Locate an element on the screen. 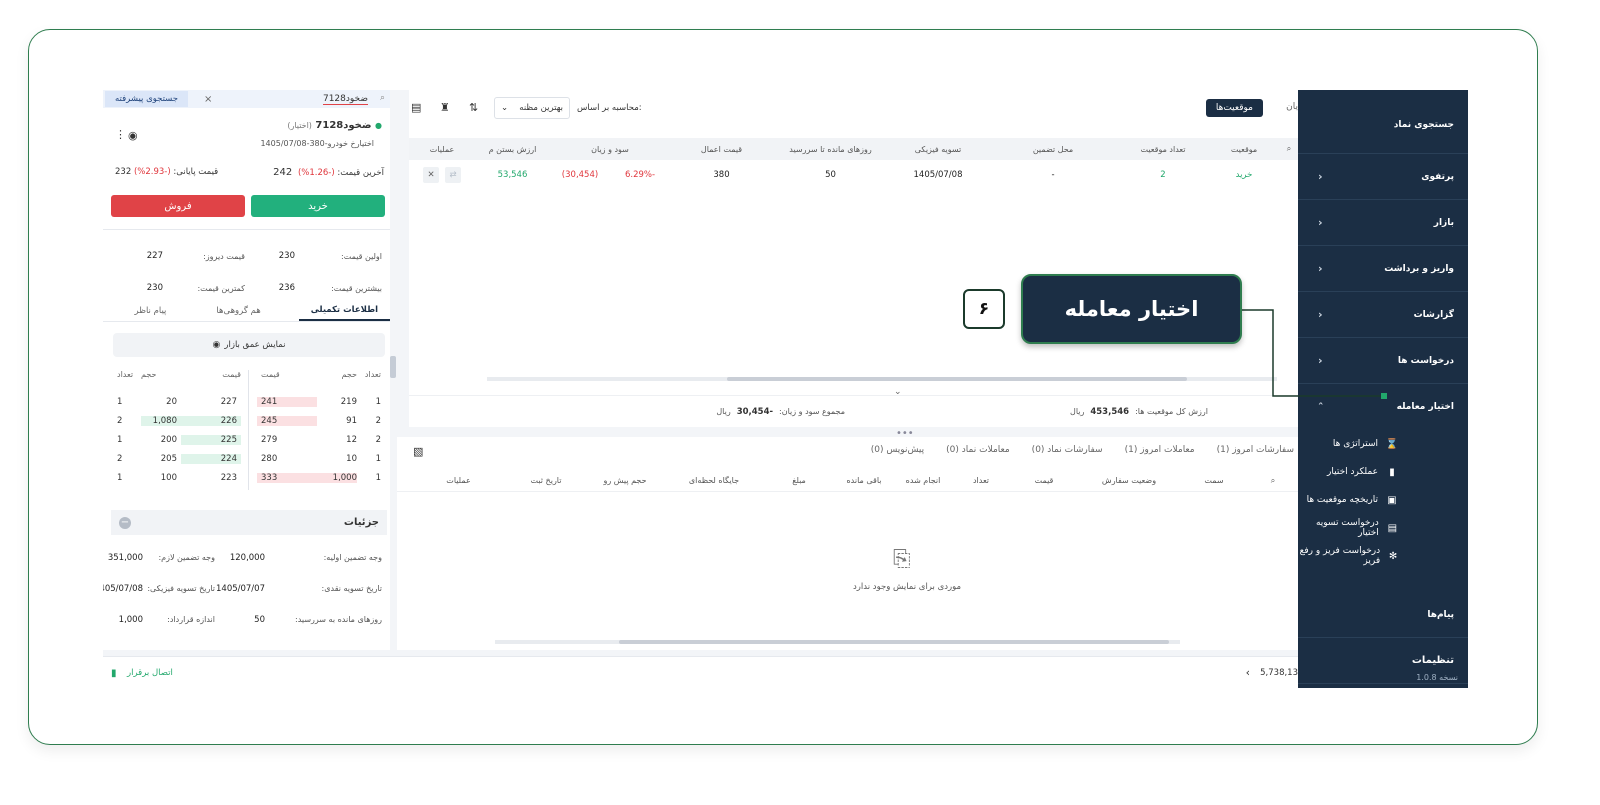  callout-connector is located at coordinates (1314, 354).